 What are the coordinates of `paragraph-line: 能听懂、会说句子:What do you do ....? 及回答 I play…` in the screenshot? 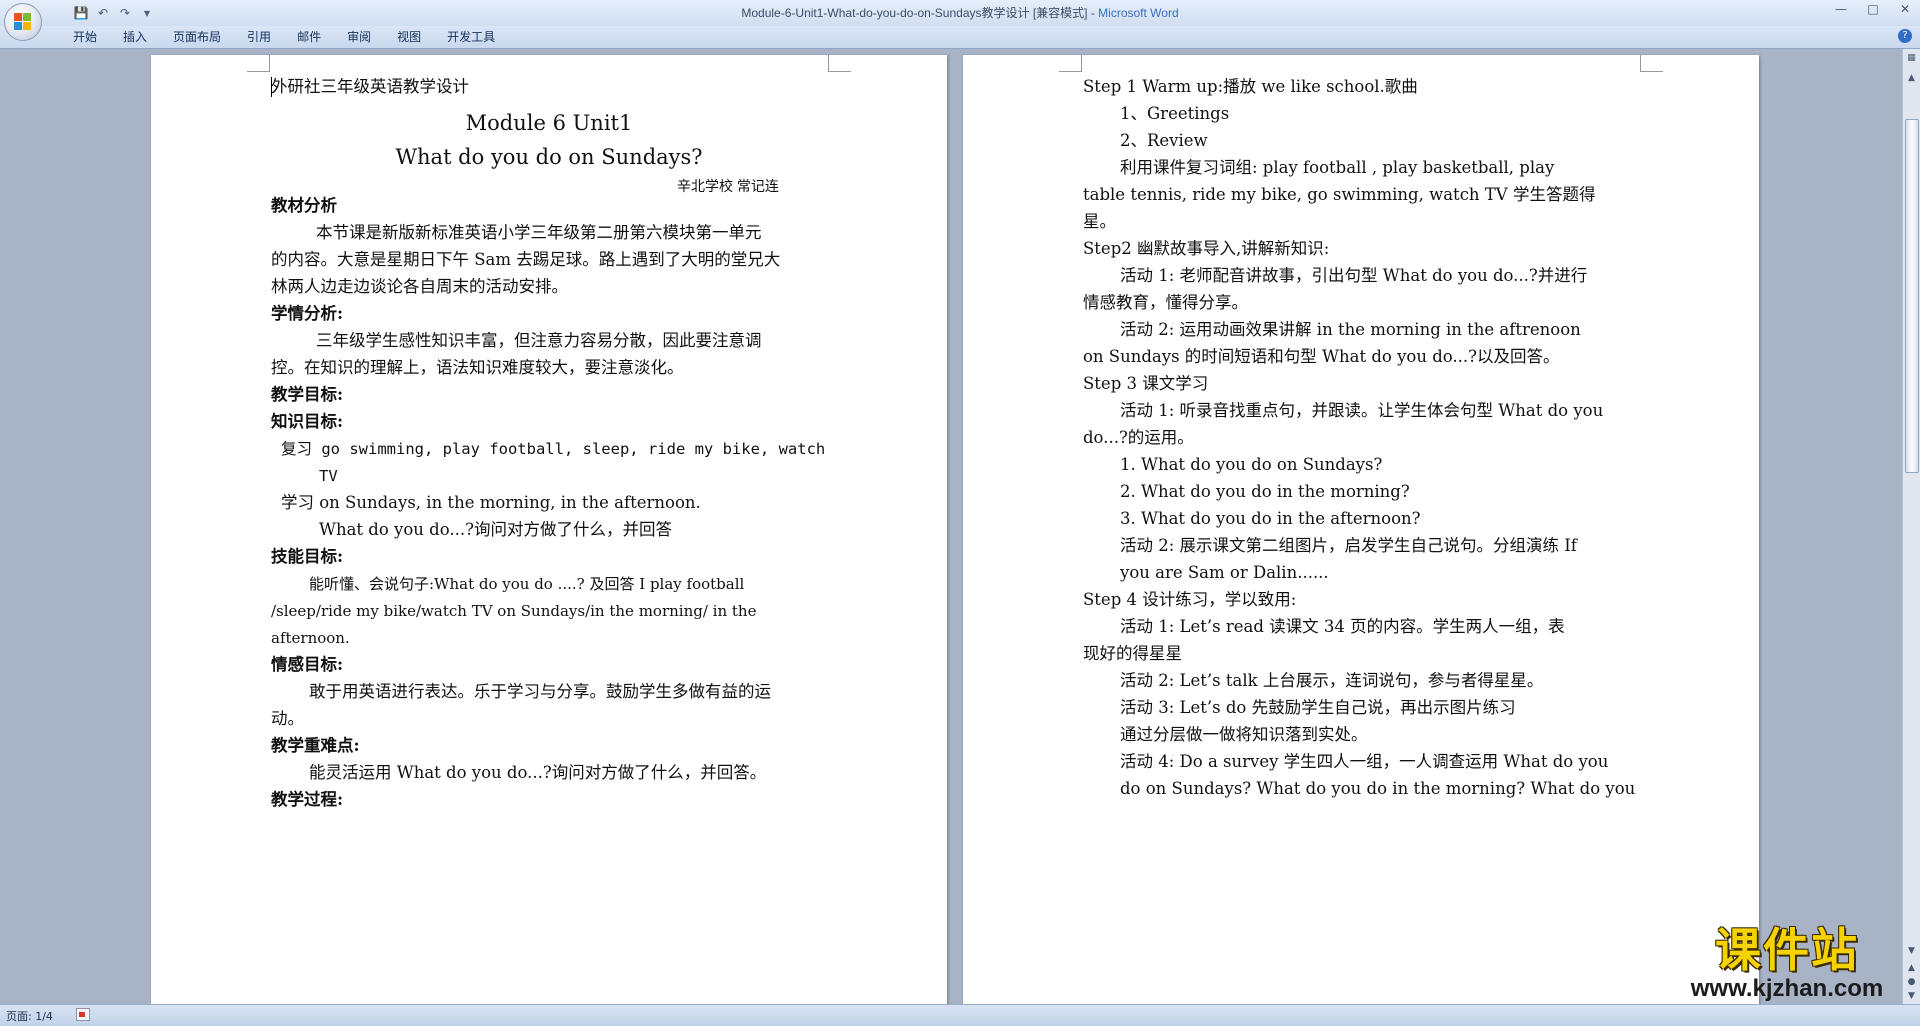 It's located at (527, 584).